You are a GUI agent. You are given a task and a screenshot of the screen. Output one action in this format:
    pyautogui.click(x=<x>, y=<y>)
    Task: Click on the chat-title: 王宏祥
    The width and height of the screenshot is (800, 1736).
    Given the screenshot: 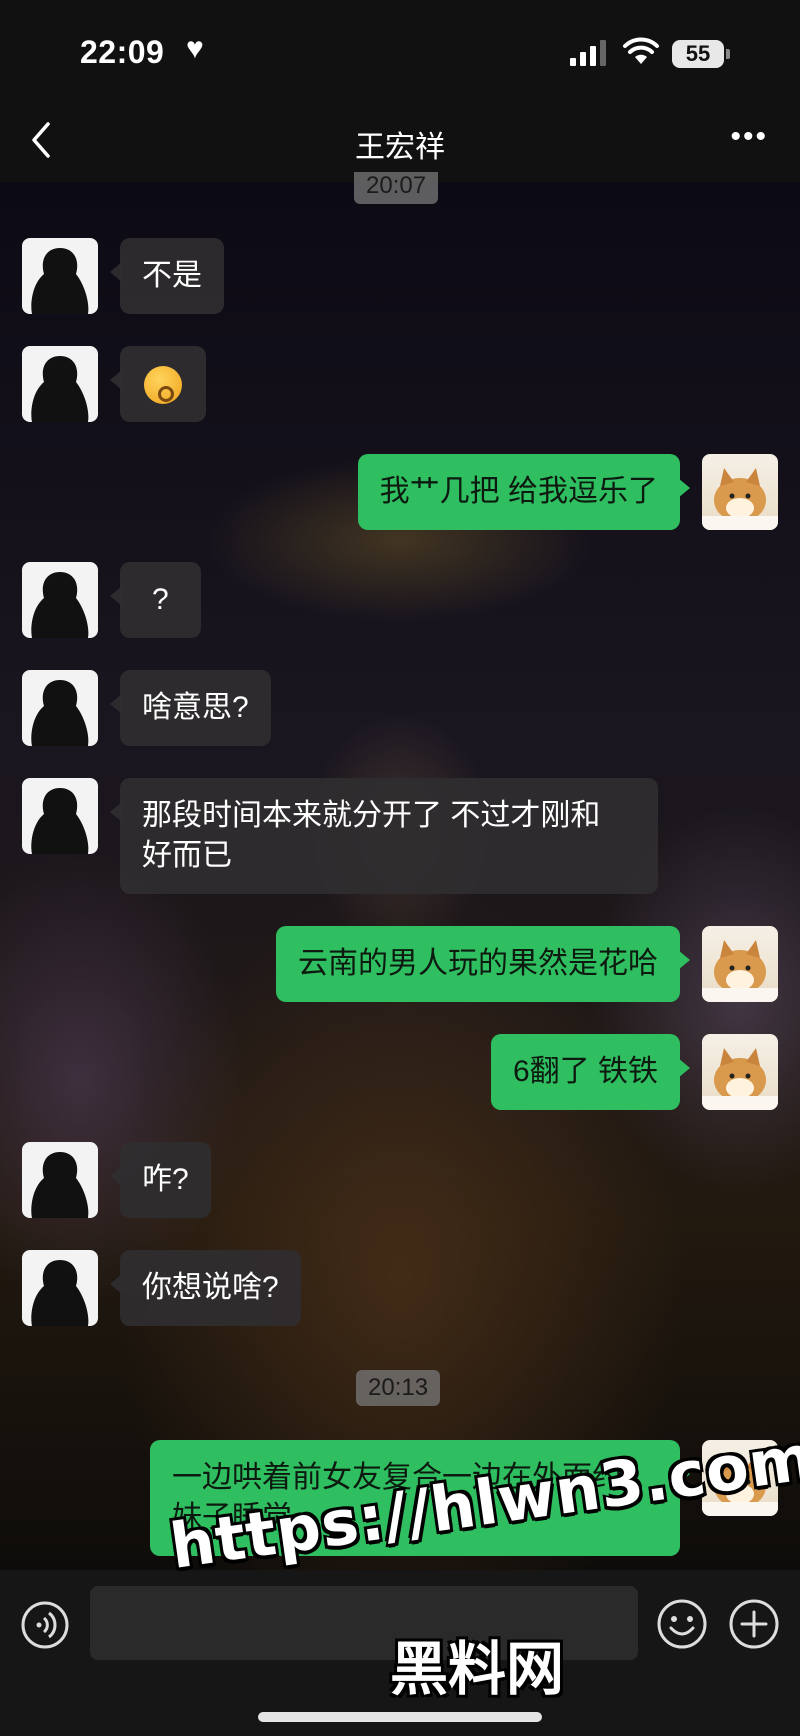 What is the action you would take?
    pyautogui.click(x=400, y=147)
    